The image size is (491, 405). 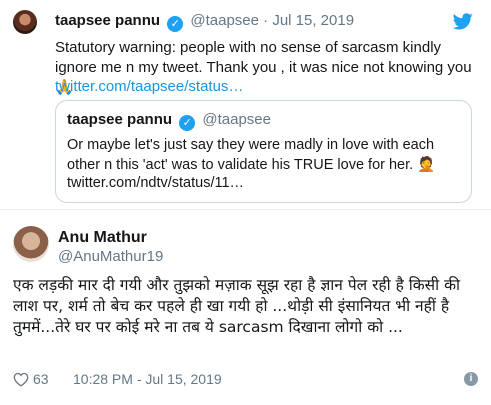 I want to click on twitter-bird-icon, so click(x=463, y=21).